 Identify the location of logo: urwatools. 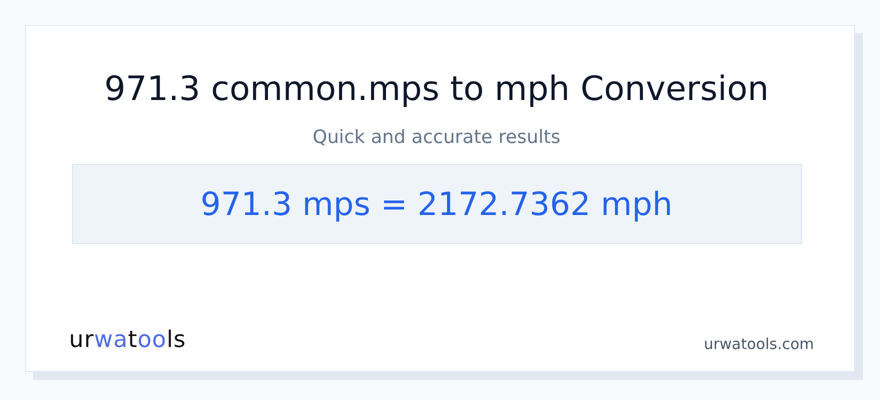
(127, 340).